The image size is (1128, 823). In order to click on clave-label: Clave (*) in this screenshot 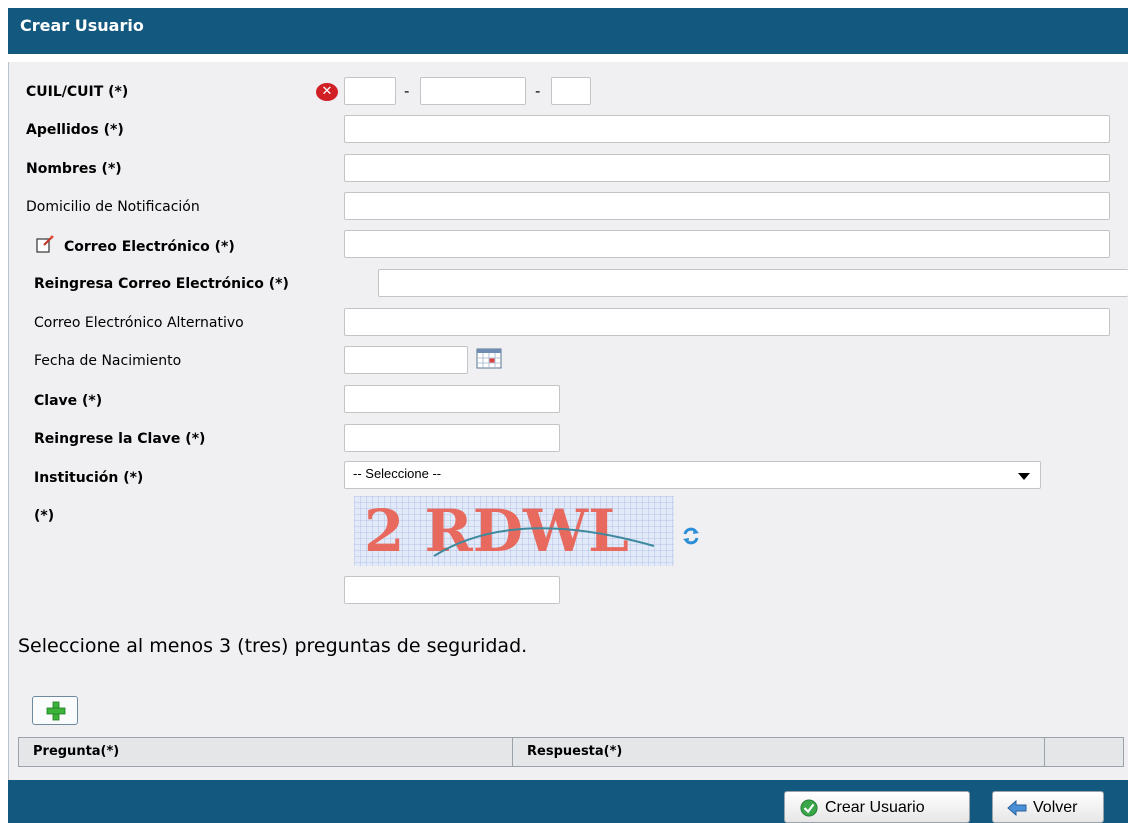, I will do `click(68, 401)`.